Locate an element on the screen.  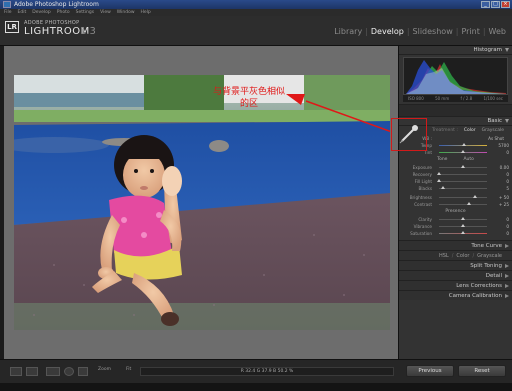
tone-label: Tone is located at coordinates (442, 159).